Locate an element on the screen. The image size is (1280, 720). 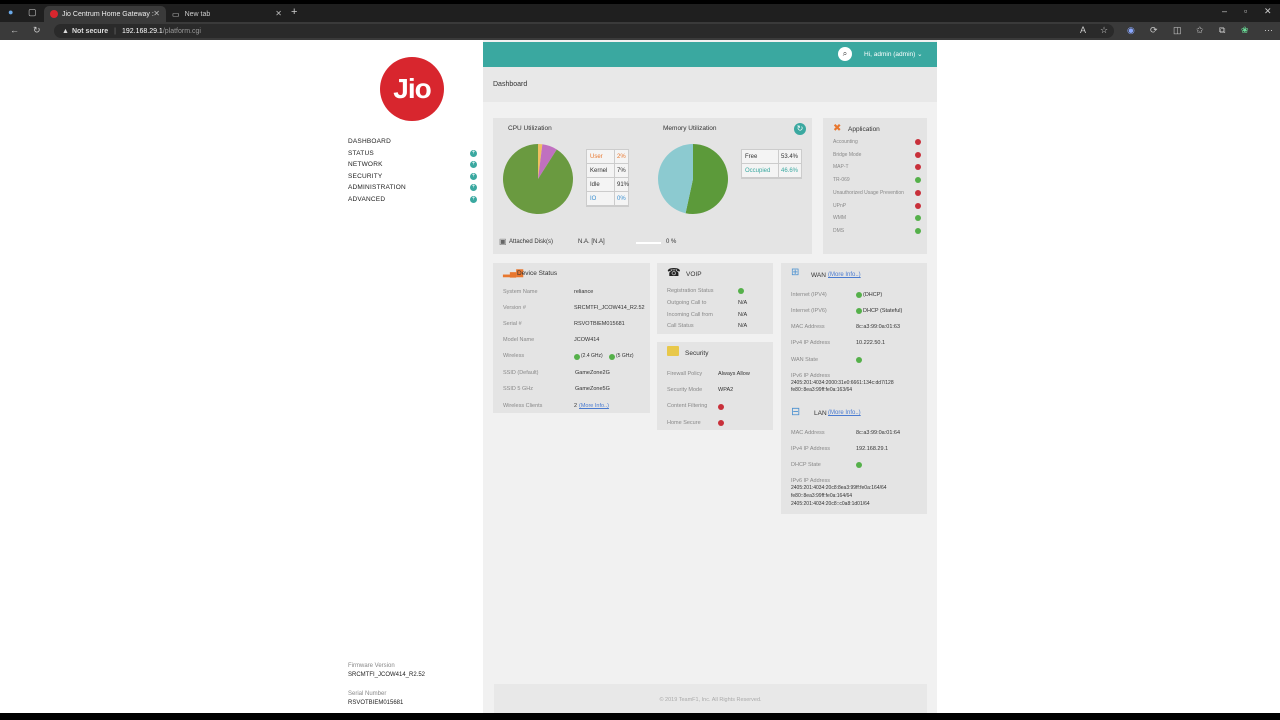
split-screen-icon: ◫ is located at coordinates (1177, 30).